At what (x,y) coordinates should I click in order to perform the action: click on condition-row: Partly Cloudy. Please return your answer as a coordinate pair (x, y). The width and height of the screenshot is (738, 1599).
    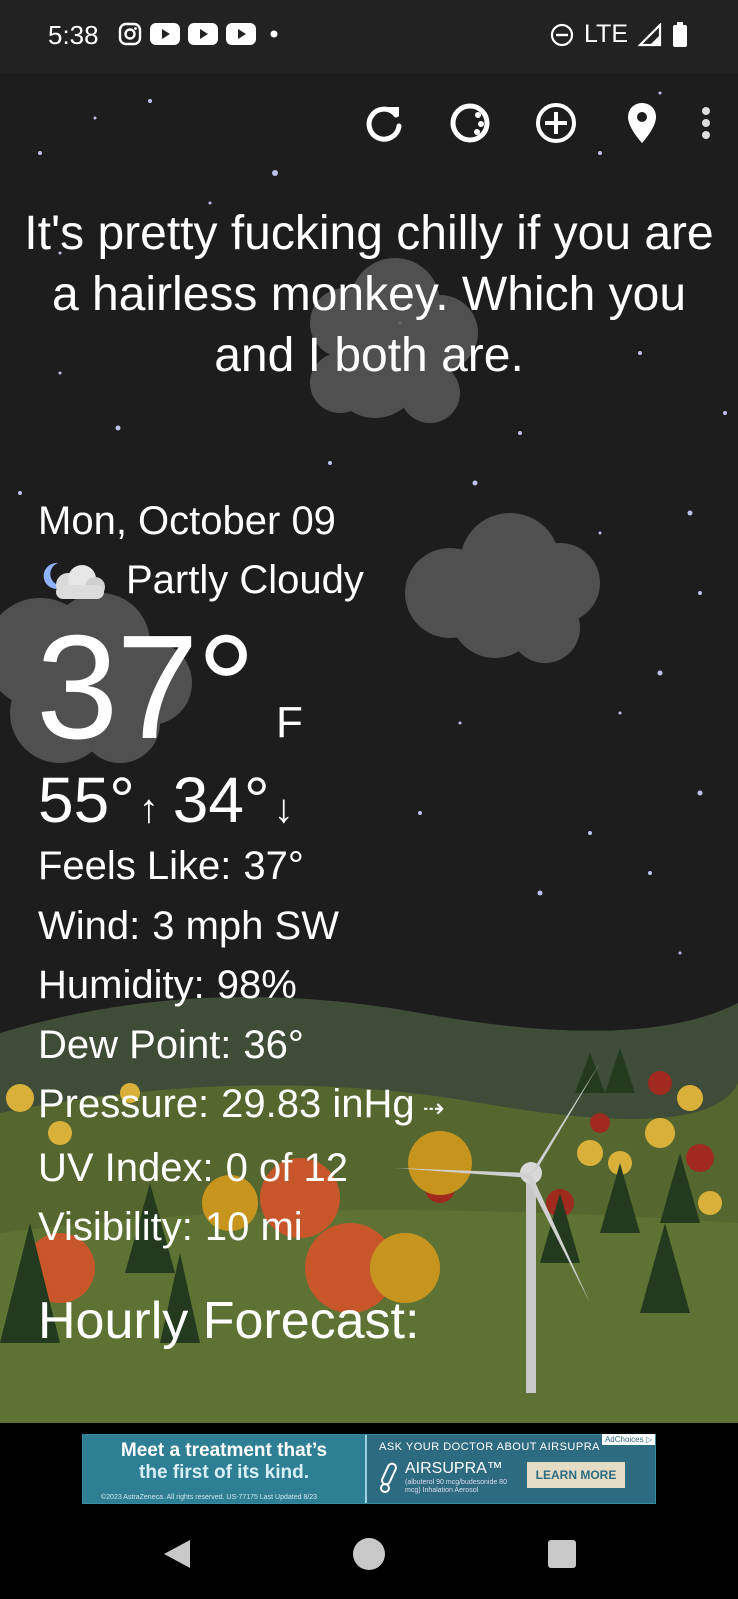
    Looking at the image, I should click on (201, 580).